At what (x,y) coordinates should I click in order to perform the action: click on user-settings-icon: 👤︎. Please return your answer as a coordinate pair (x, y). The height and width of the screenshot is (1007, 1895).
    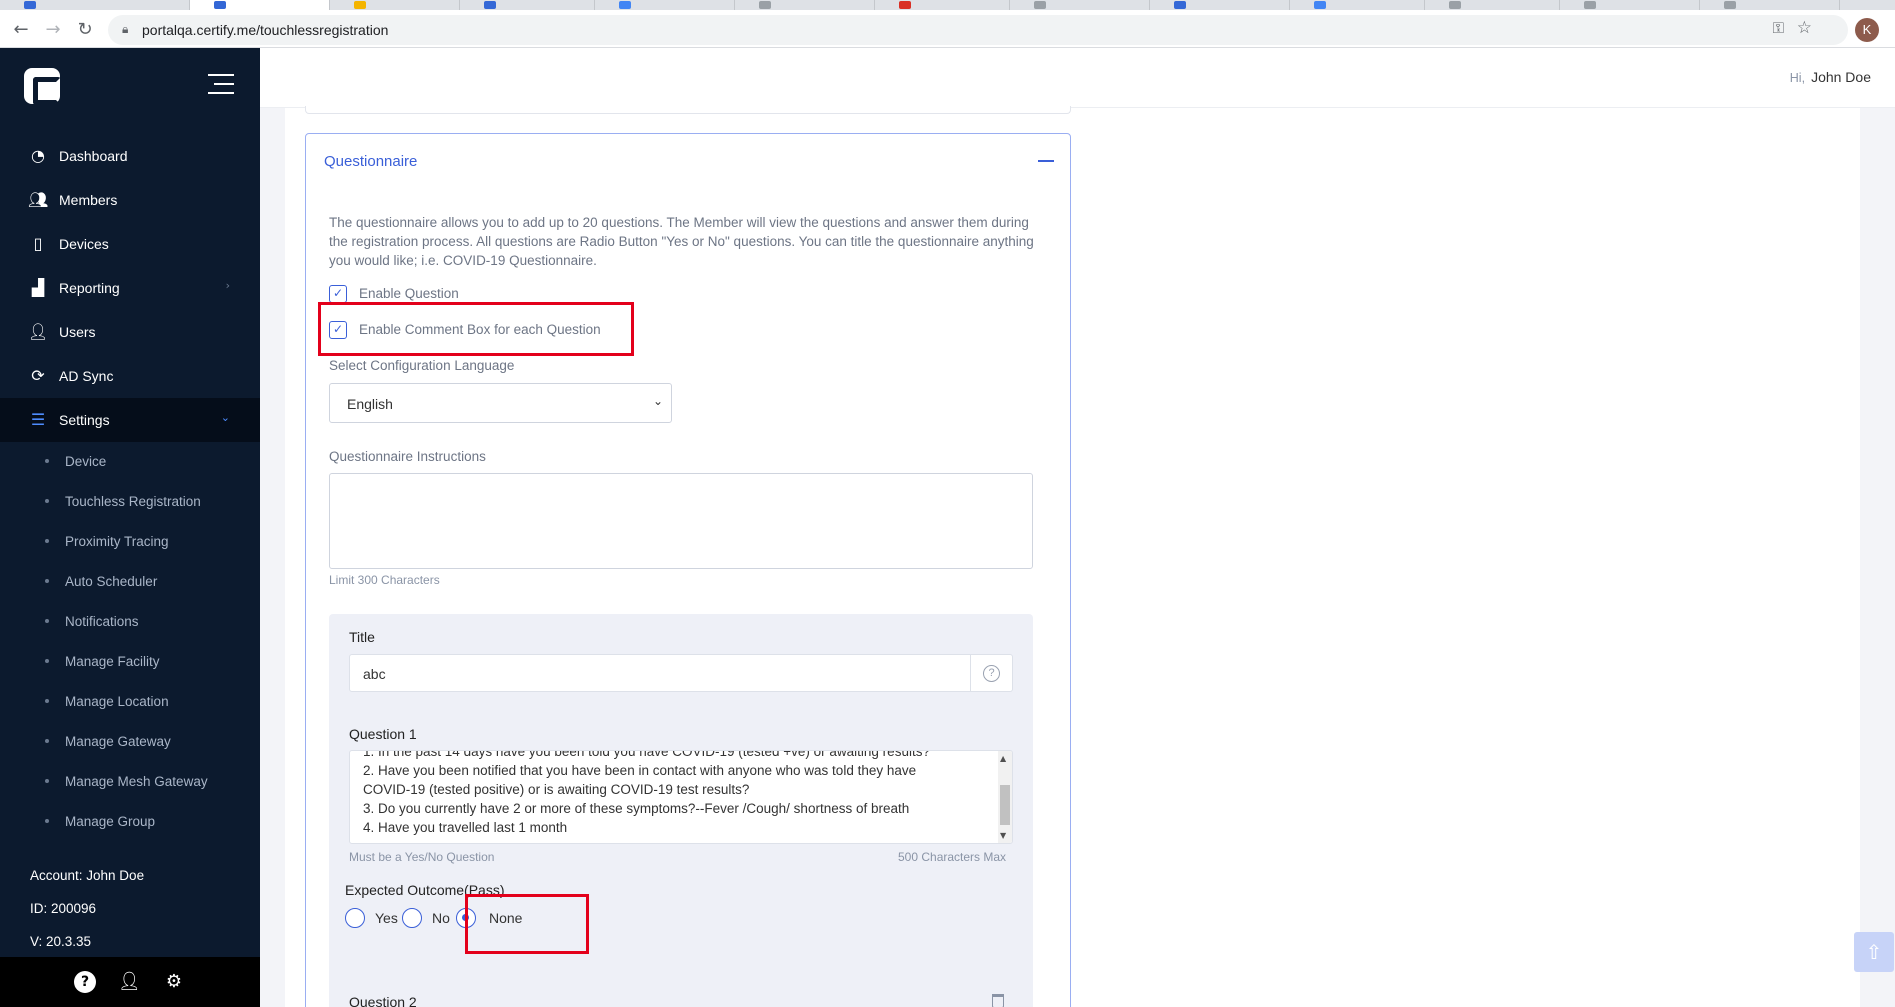
    Looking at the image, I should click on (129, 982).